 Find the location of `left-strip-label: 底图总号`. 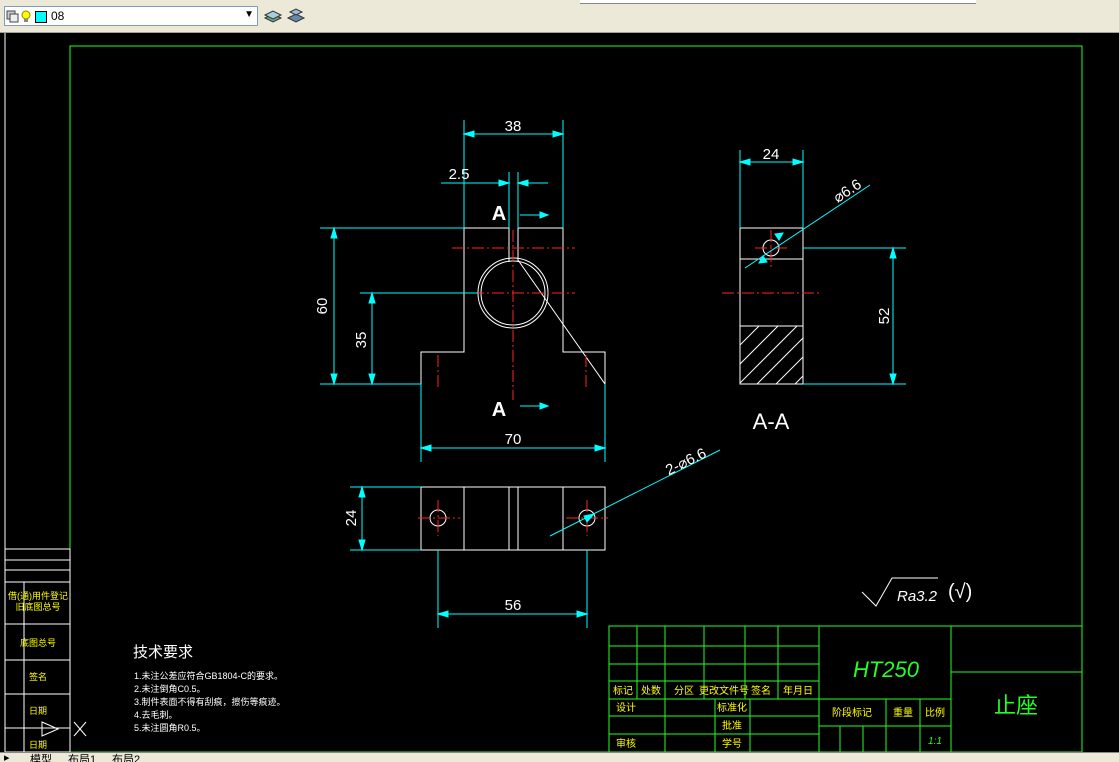

left-strip-label: 底图总号 is located at coordinates (38, 642).